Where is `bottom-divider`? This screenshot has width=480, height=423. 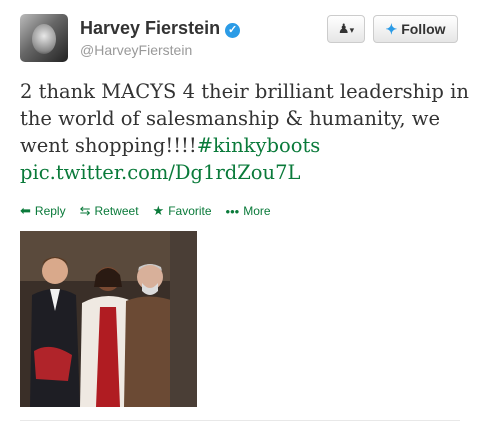
bottom-divider is located at coordinates (240, 420).